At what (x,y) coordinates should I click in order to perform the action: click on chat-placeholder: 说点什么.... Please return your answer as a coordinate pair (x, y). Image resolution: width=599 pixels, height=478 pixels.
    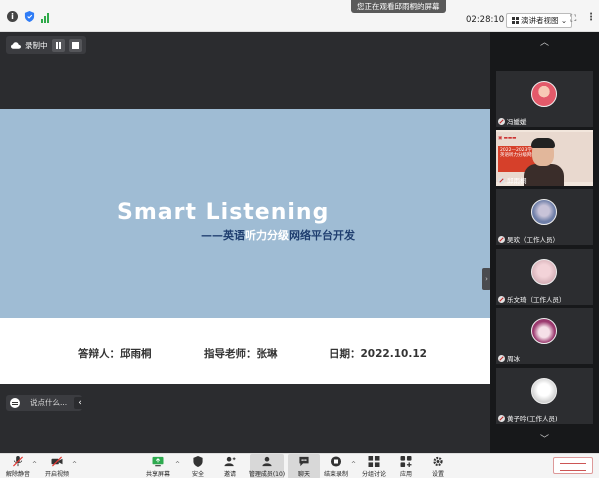
    Looking at the image, I should click on (49, 402).